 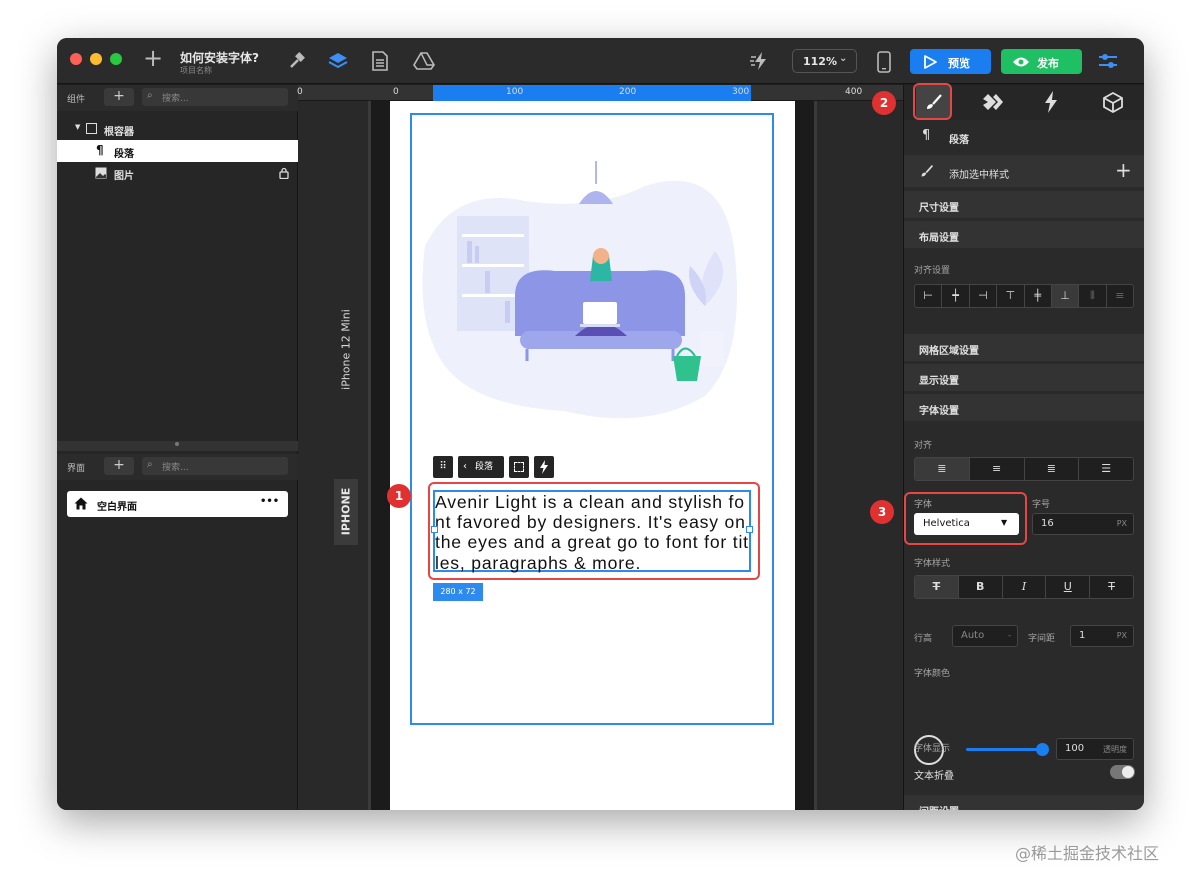 What do you see at coordinates (1123, 170) in the screenshot?
I see `add-style-plus-icon: +` at bounding box center [1123, 170].